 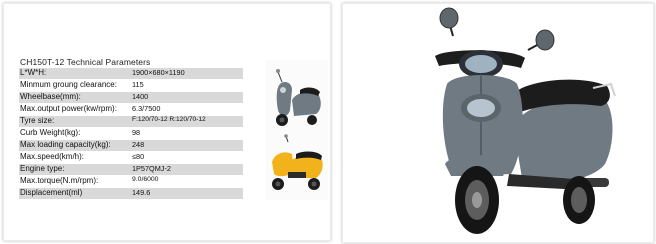 What do you see at coordinates (33, 72) in the screenshot?
I see `spec-label: L*W*H:` at bounding box center [33, 72].